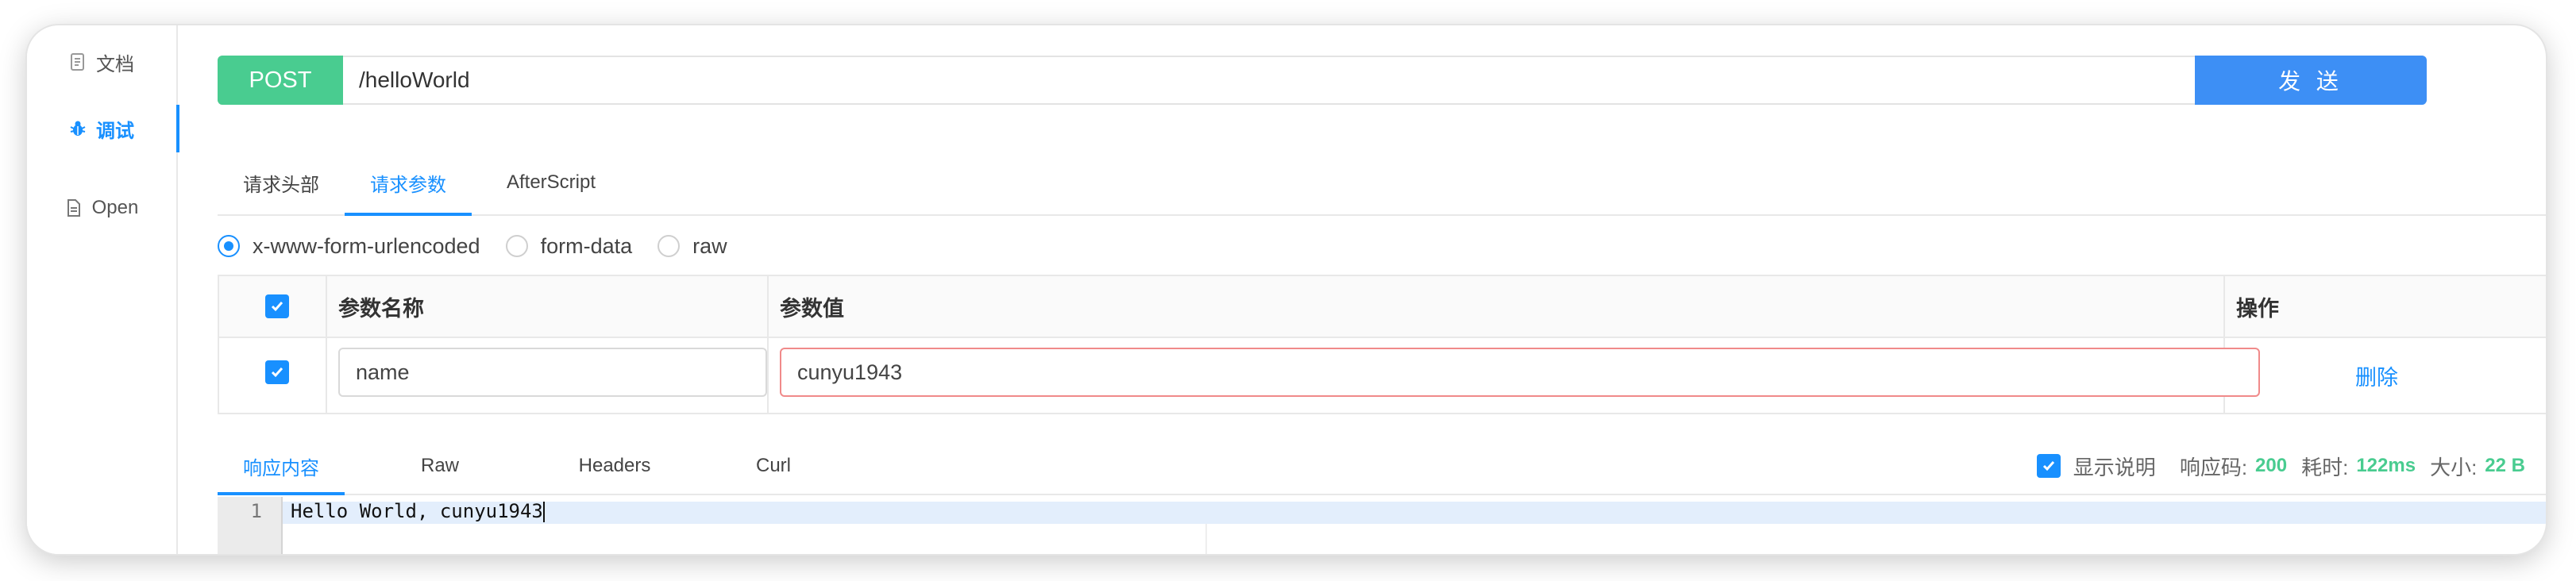  Describe the element at coordinates (485, 246) in the screenshot. I see `body-type-radio-group: x-www-form-urlencoded form-data raw` at that location.